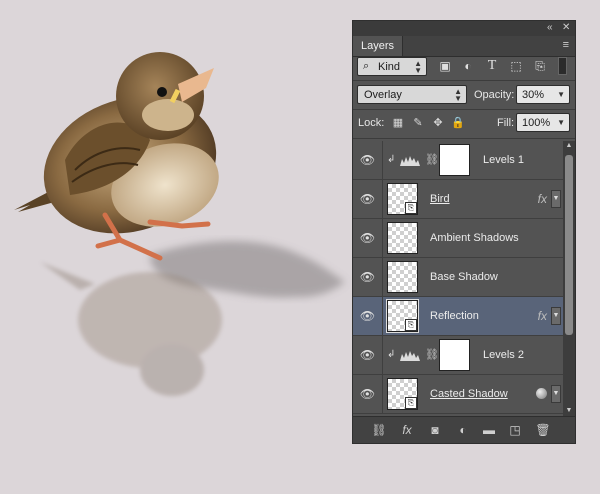 The height and width of the screenshot is (494, 600). Describe the element at coordinates (566, 45) in the screenshot. I see `panel-menu-icon: ≡` at that location.